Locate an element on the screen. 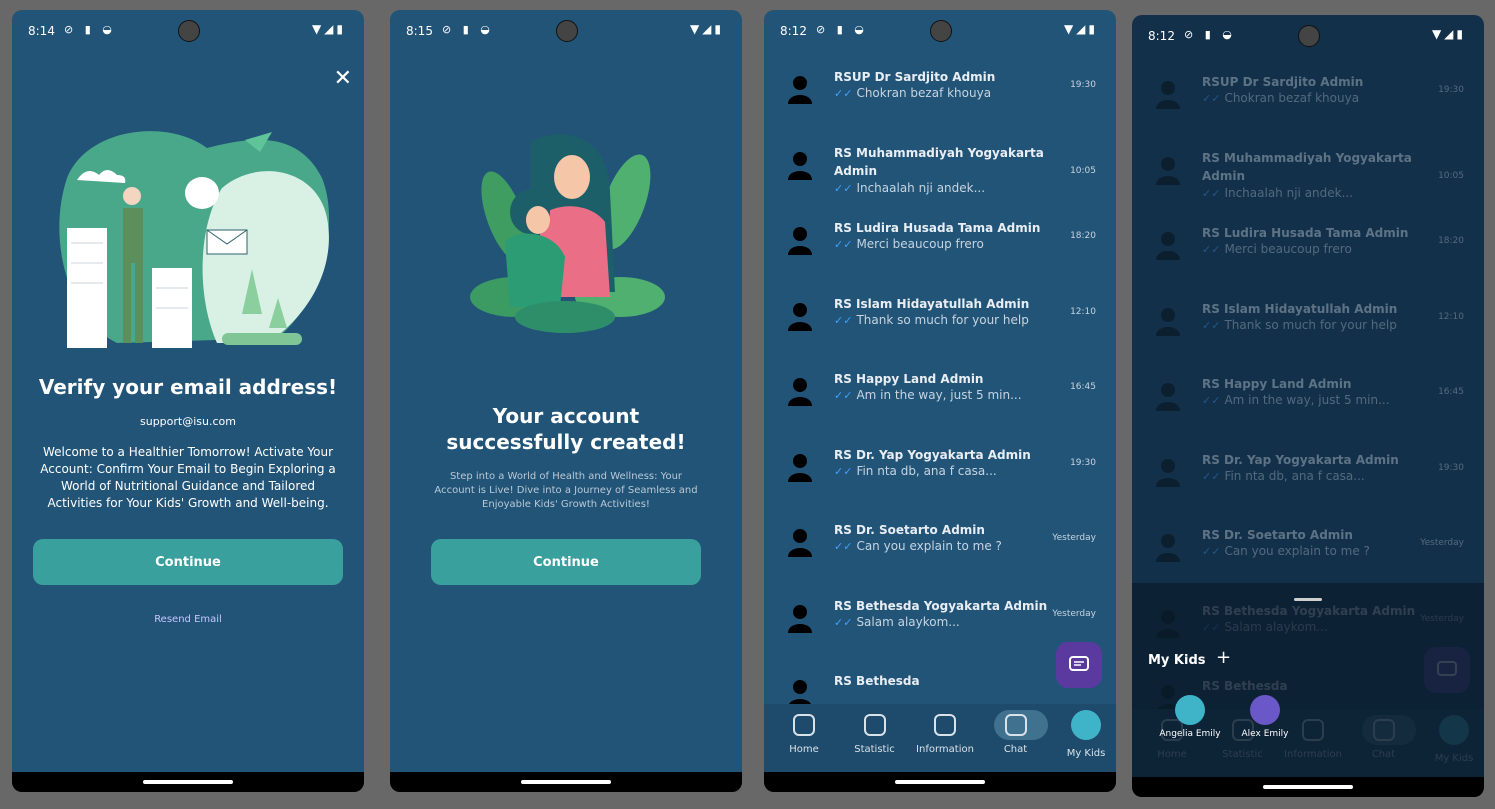 Image resolution: width=1495 pixels, height=809 pixels. resend-email-link: Resend Email is located at coordinates (188, 619).